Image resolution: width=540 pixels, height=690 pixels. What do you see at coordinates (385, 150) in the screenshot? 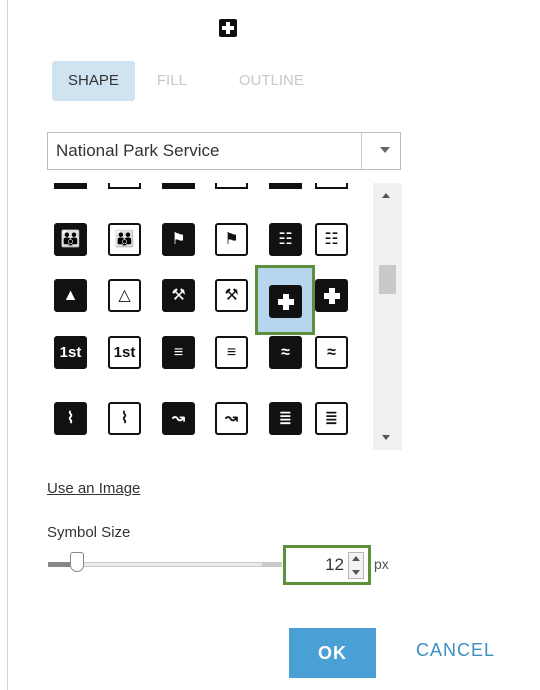
I see `chevron-down-icon` at bounding box center [385, 150].